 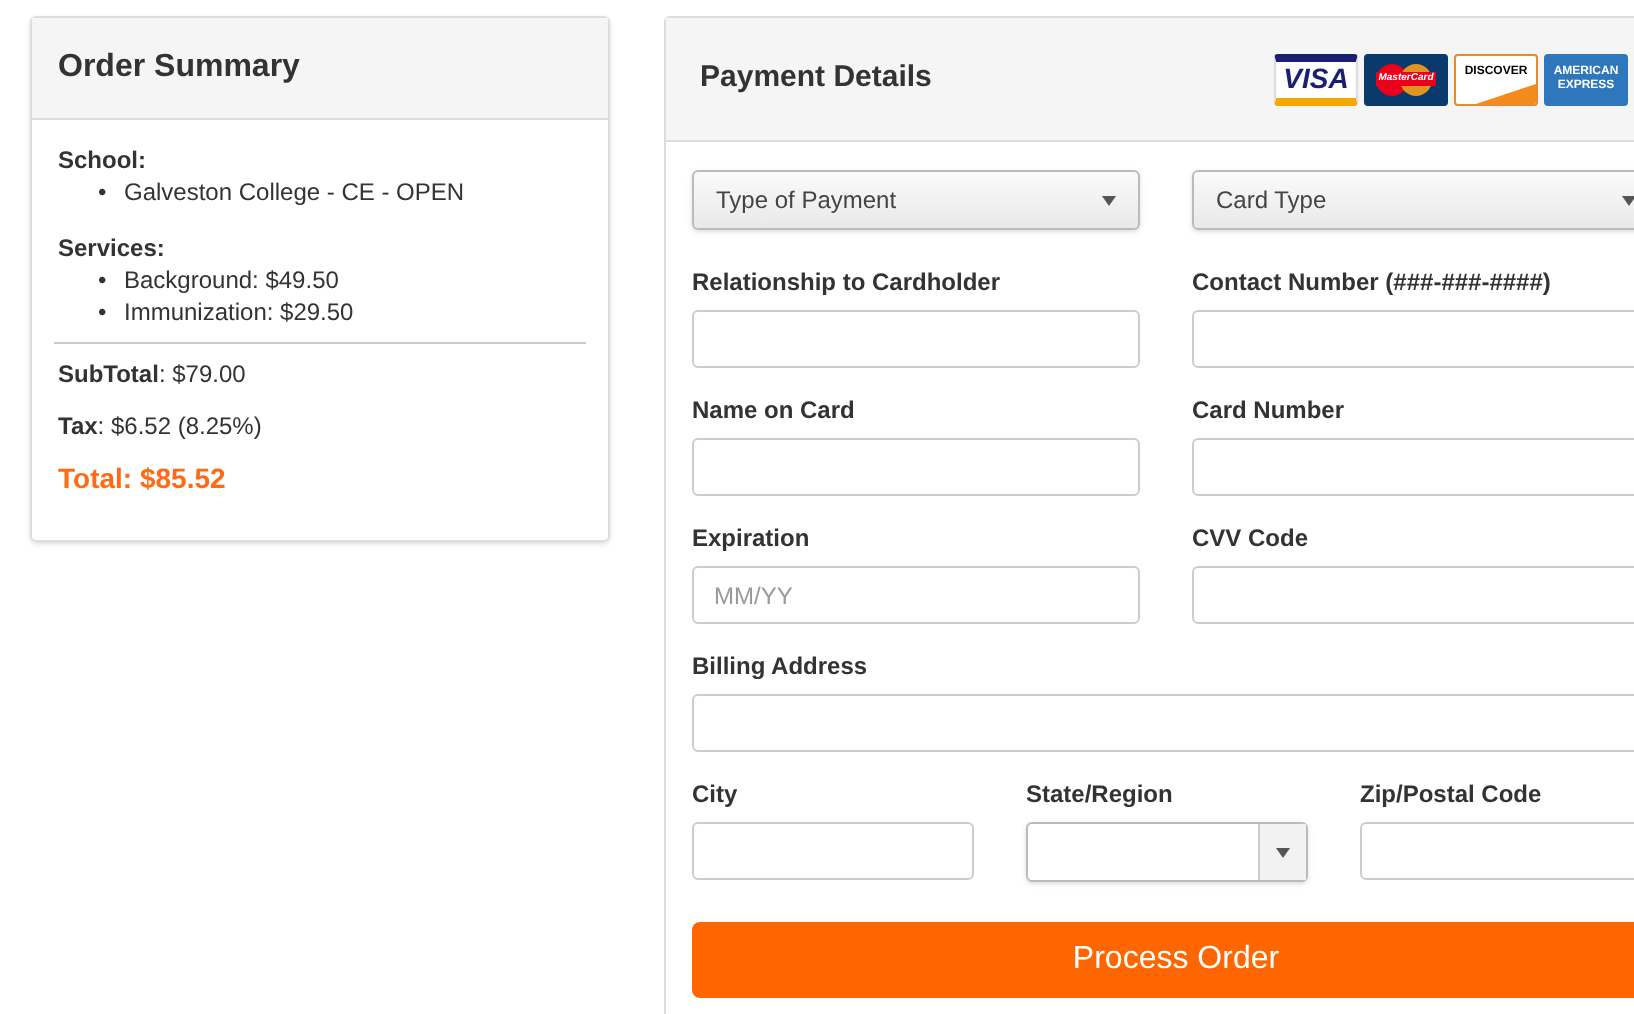 I want to click on select-field: Type of Payment, so click(x=916, y=200).